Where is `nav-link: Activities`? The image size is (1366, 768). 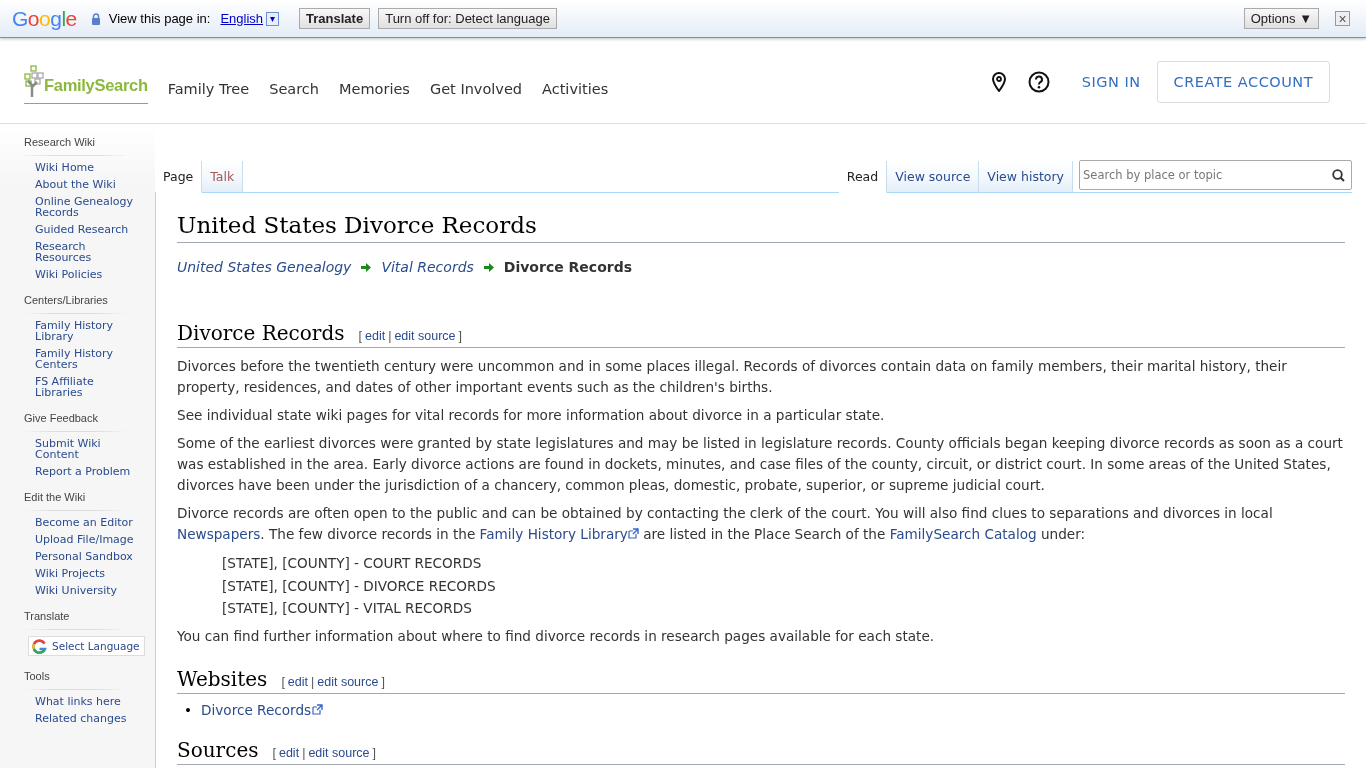 nav-link: Activities is located at coordinates (575, 88).